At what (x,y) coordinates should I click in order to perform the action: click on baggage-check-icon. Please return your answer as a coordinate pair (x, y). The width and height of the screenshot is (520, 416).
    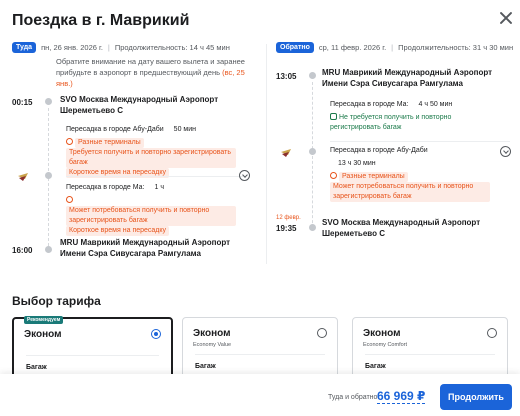
    Looking at the image, I should click on (333, 116).